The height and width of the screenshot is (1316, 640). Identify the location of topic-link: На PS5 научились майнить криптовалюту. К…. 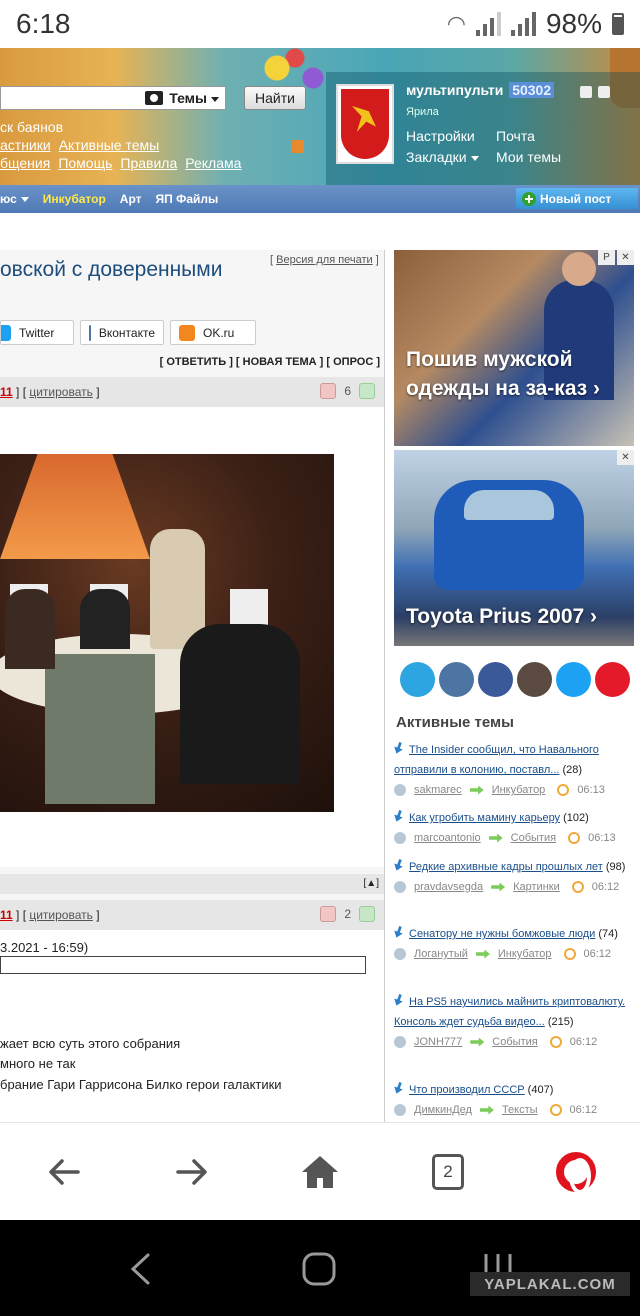
(509, 1012).